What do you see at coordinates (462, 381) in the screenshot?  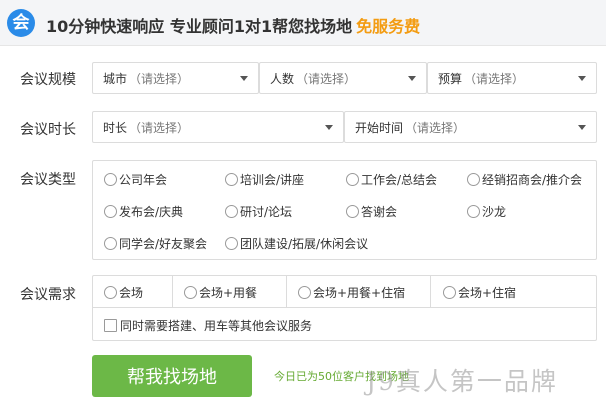 I see `watermark-text: J9真人第一品牌` at bounding box center [462, 381].